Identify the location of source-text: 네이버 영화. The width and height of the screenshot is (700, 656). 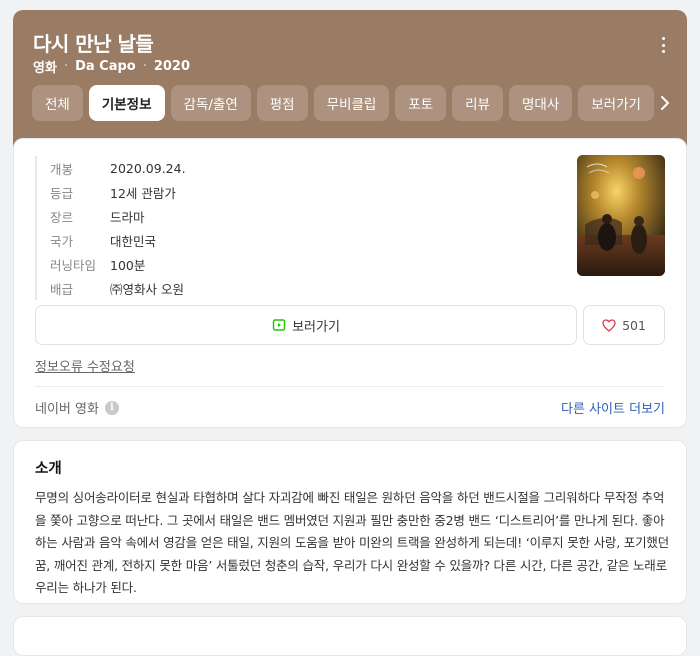
(67, 409).